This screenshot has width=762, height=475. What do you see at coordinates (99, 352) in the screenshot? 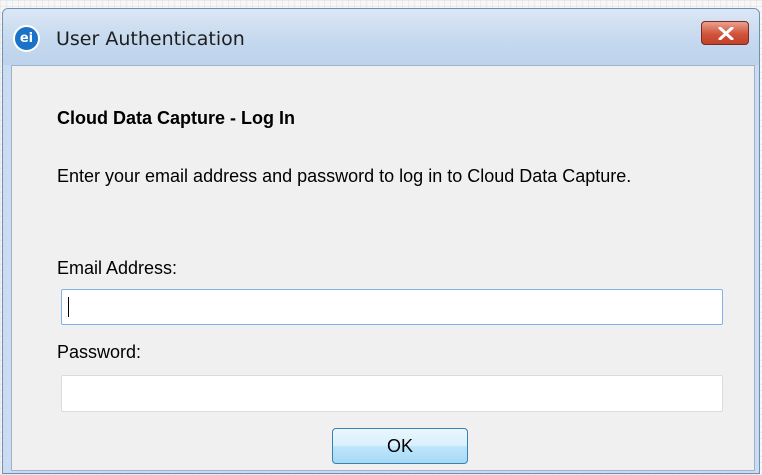
I see `password-label: Password:` at bounding box center [99, 352].